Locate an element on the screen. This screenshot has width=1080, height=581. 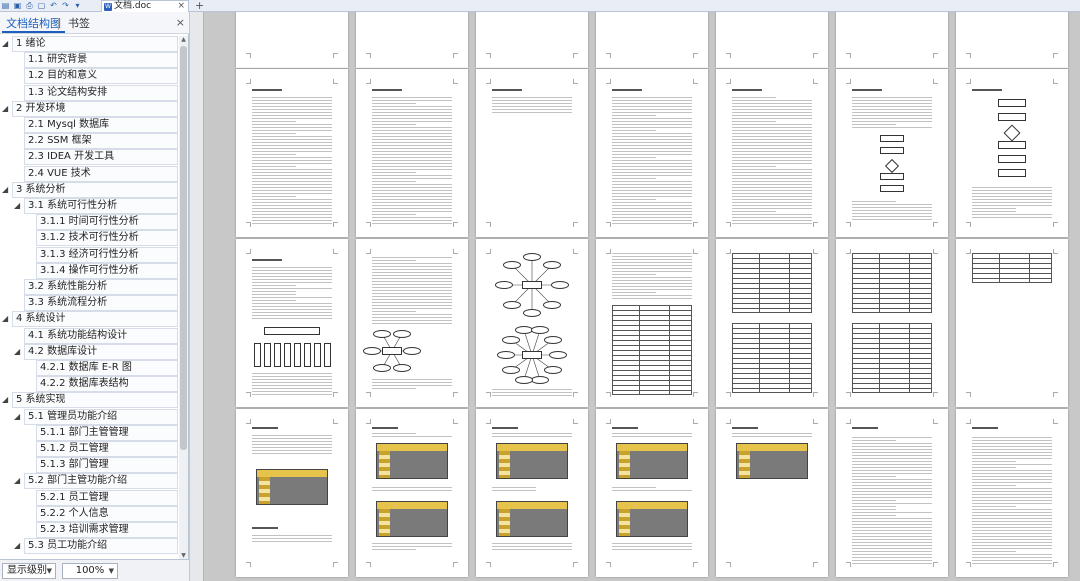
outline-item-level-2: ◢ 5.1 管理员功能介绍 is located at coordinates (89, 417).